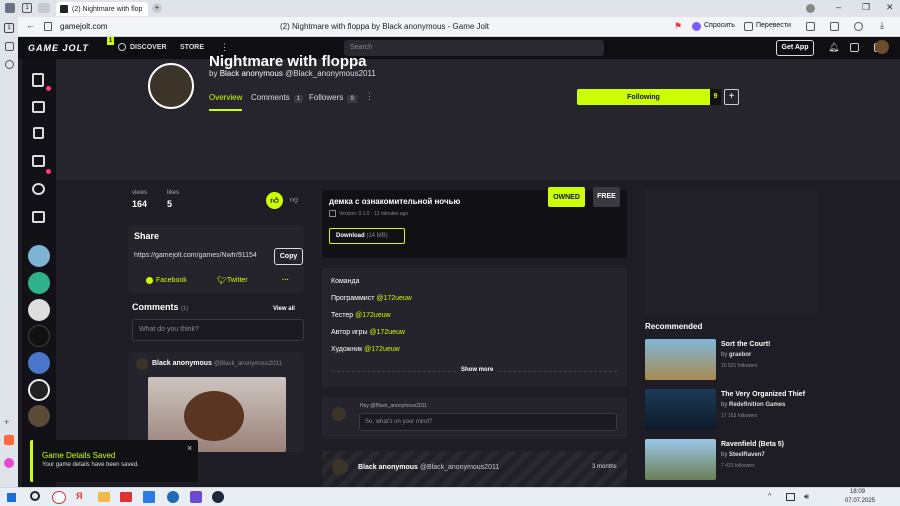 Image resolution: width=900 pixels, height=506 pixels. Describe the element at coordinates (224, 47) in the screenshot. I see `more-menu-icon: ⋮` at that location.